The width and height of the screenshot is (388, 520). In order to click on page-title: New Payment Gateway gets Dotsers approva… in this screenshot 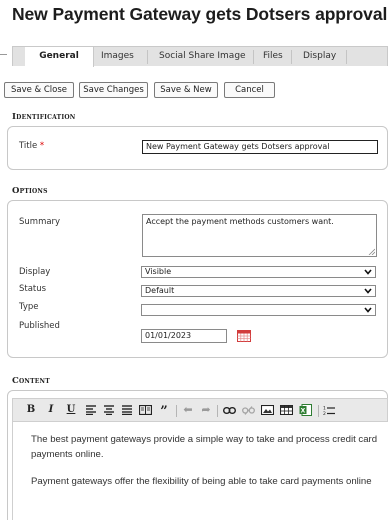, I will do `click(200, 14)`.